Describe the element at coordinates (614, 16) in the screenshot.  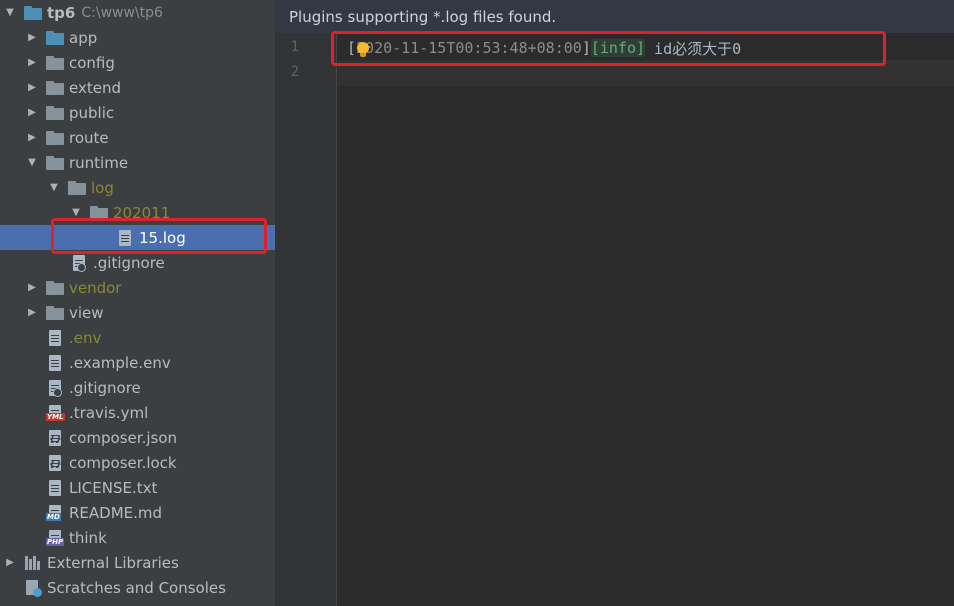
I see `plugin-notification-banner: Plugins supporting *.log files found.` at that location.